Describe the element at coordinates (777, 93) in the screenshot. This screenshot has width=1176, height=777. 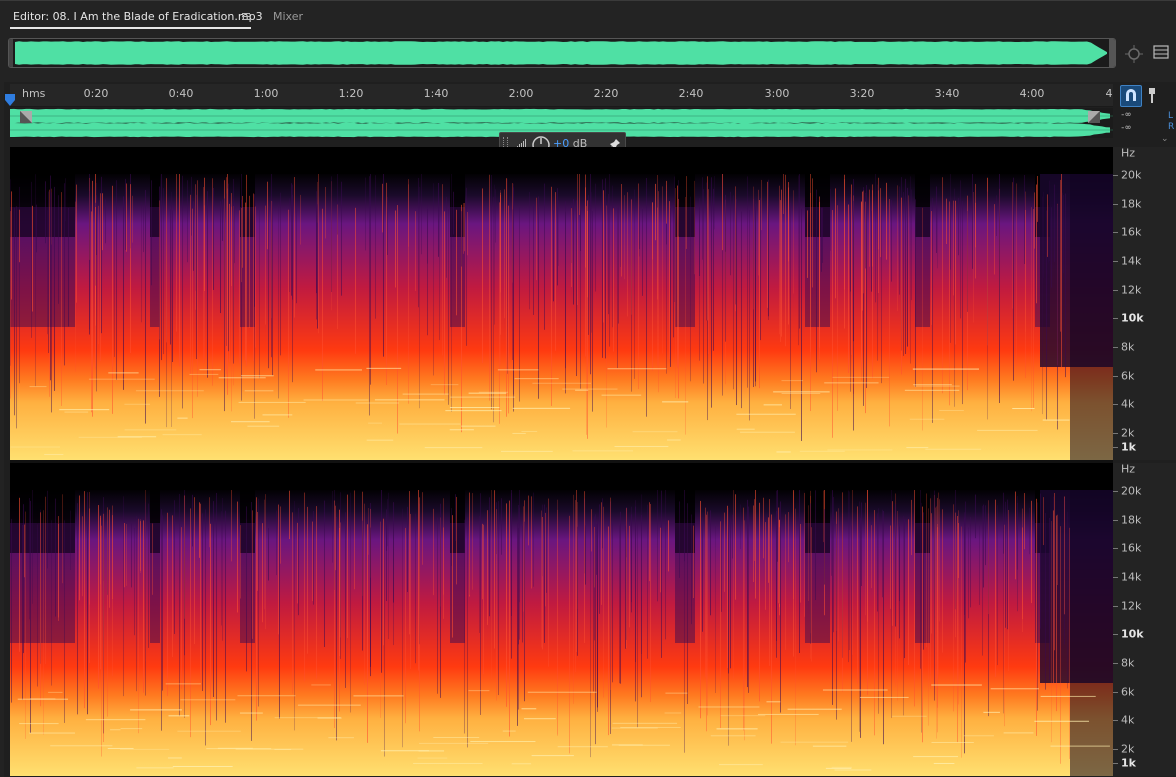
I see `ruler-tick-label: 3:00` at that location.